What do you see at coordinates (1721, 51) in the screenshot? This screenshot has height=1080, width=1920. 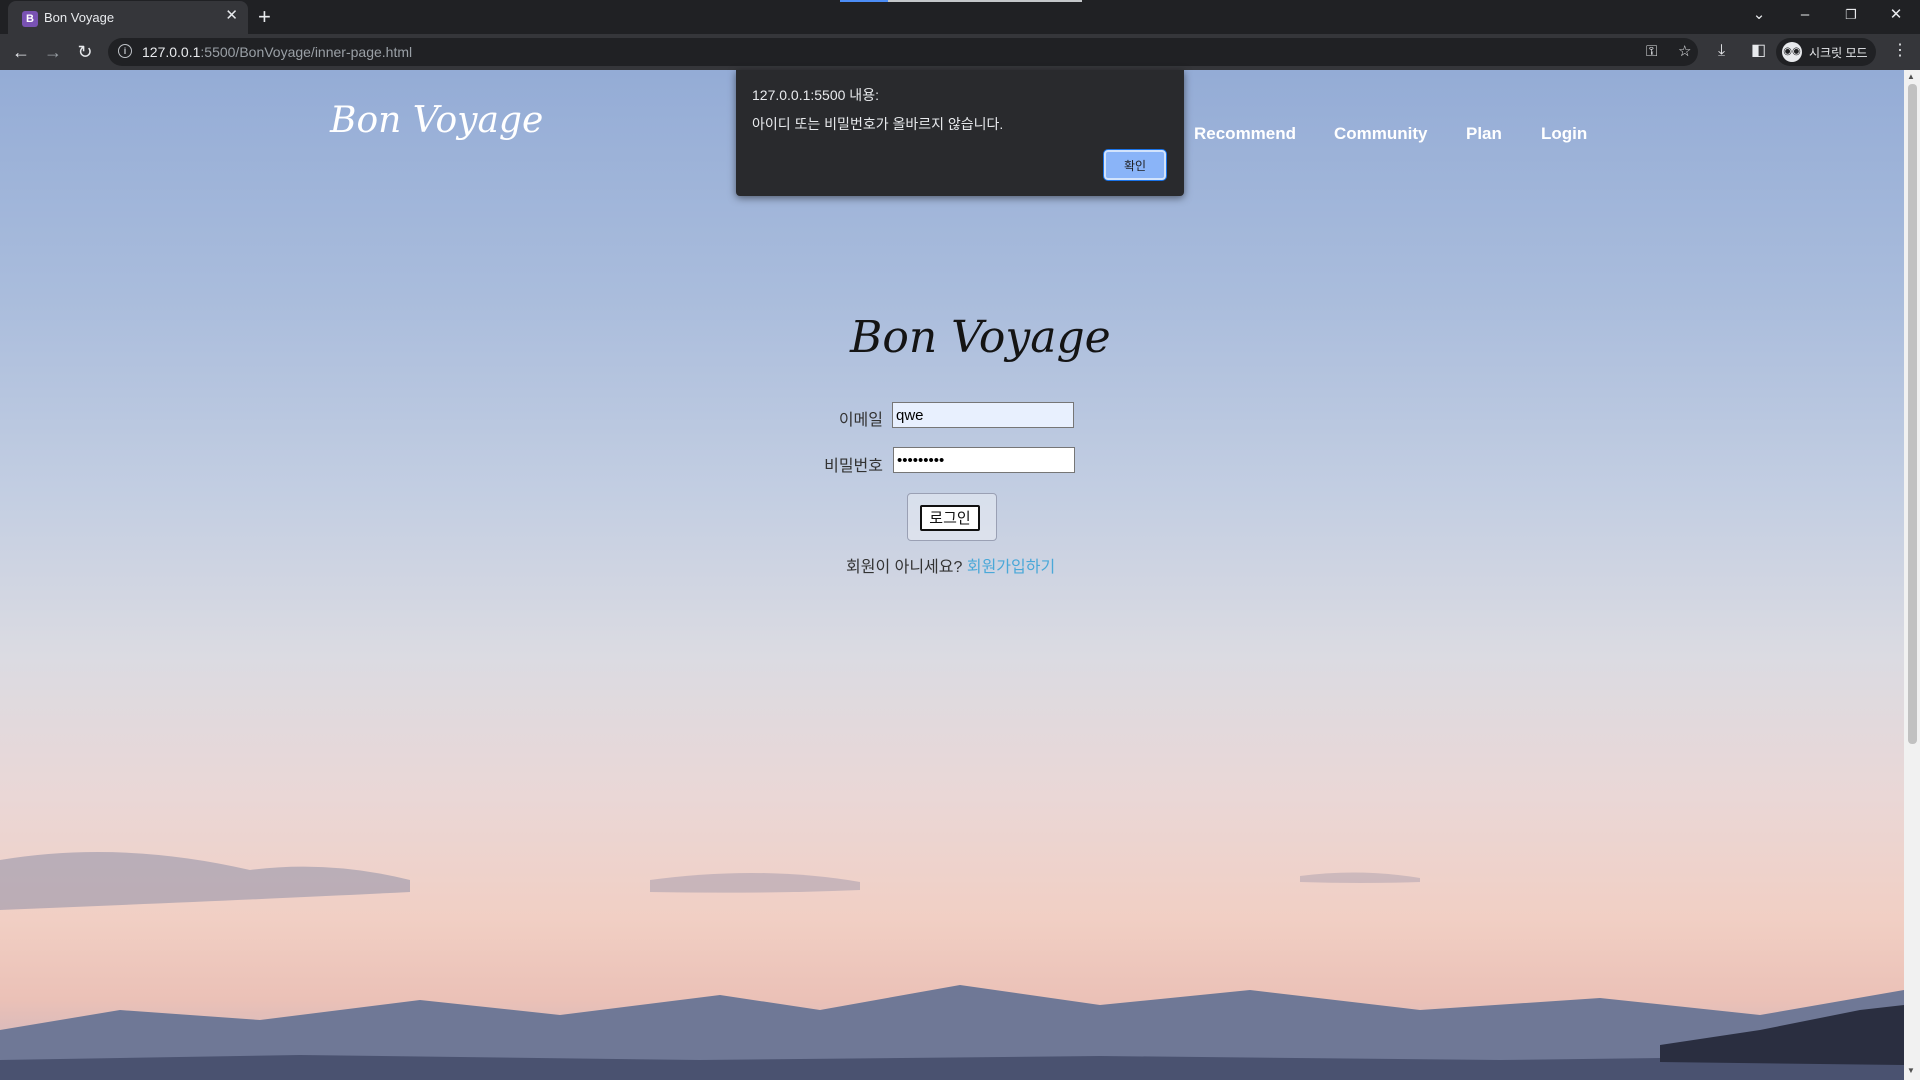 I see `download-icon: ⤓` at bounding box center [1721, 51].